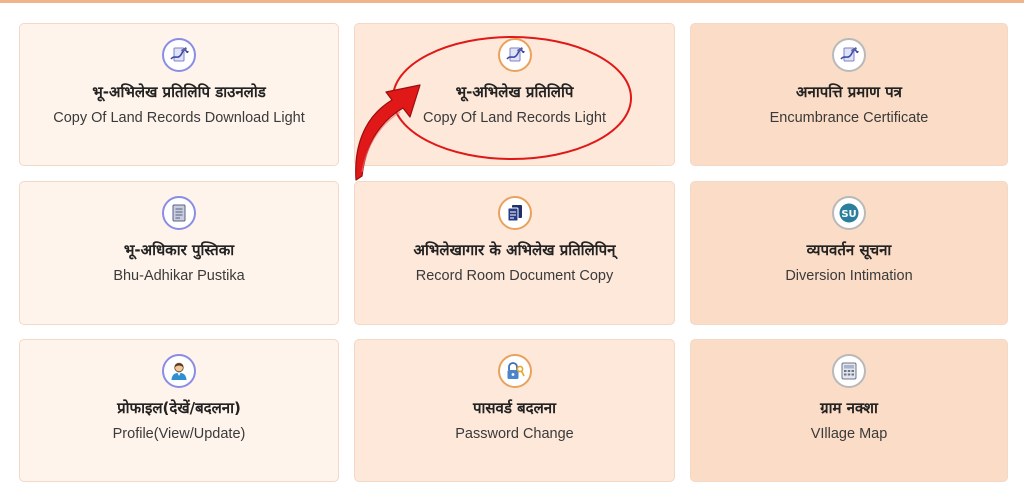 The width and height of the screenshot is (1024, 499). Describe the element at coordinates (849, 250) in the screenshot. I see `card-title-hindi: व्यपवर्तन सूचना` at that location.